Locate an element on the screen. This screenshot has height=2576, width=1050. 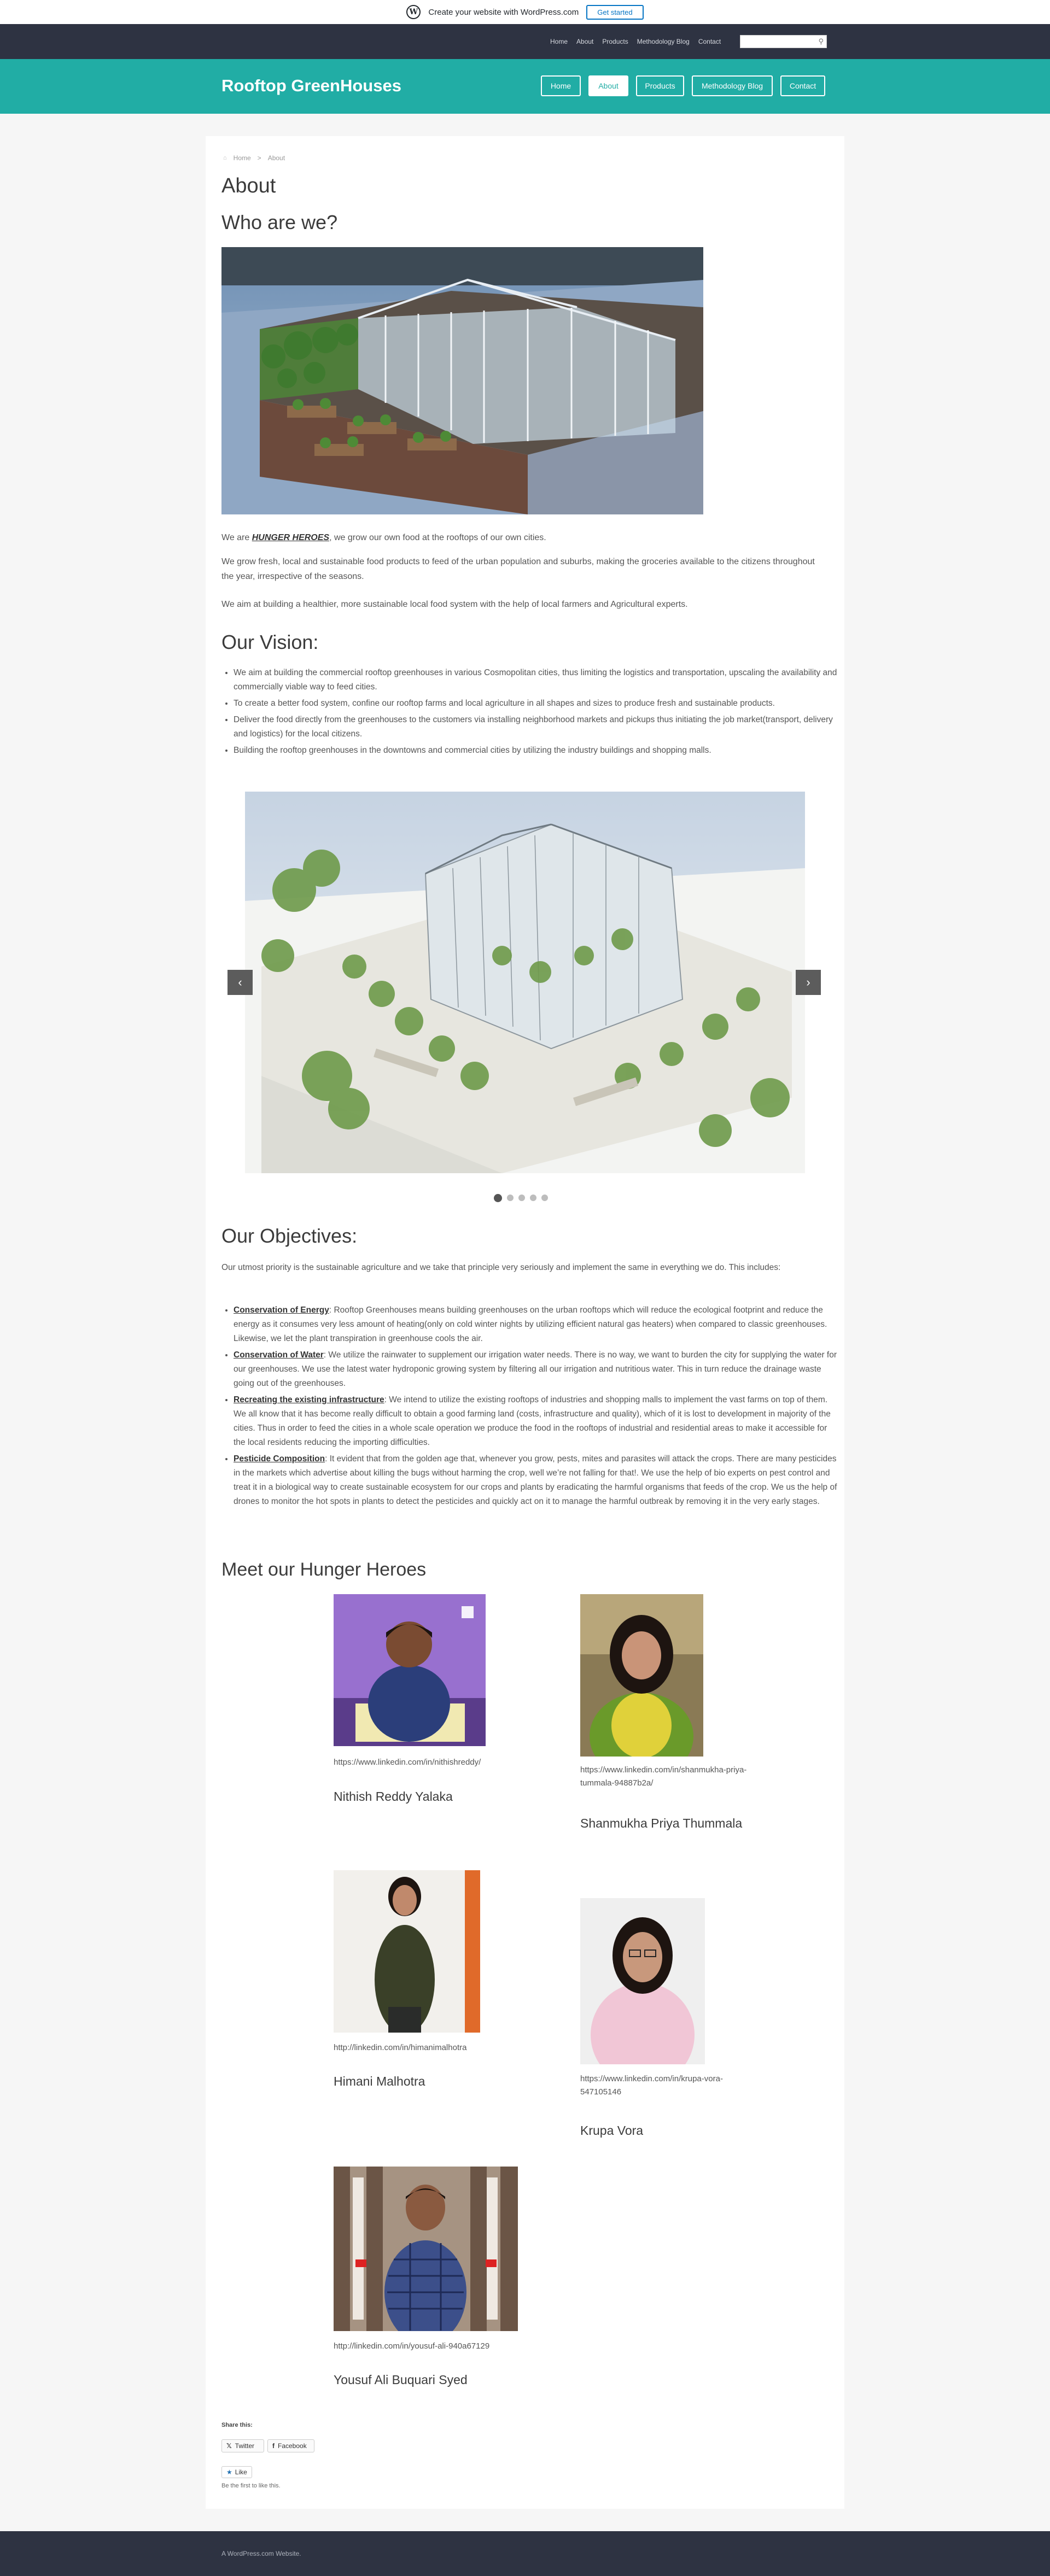
site-title: Rooftop GreenHouses is located at coordinates (311, 86).